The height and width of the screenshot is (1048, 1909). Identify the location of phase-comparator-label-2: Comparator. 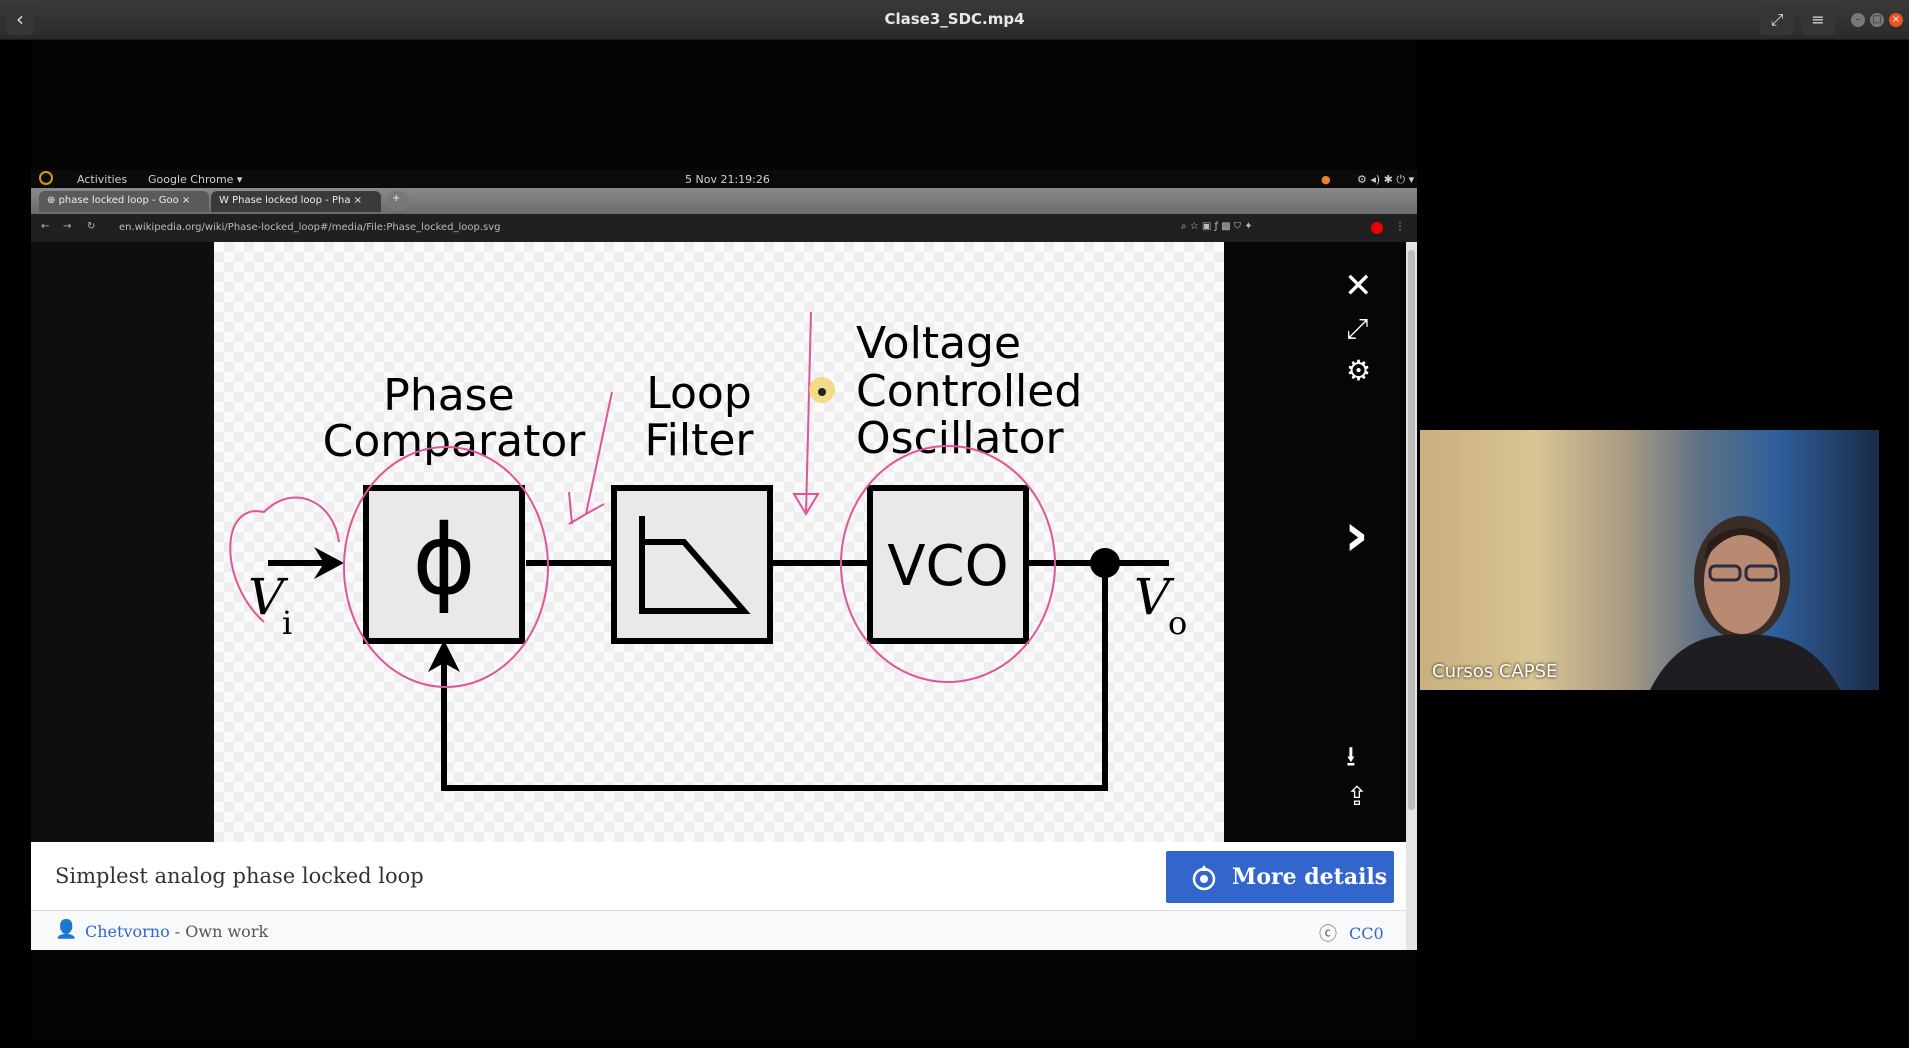
(455, 441).